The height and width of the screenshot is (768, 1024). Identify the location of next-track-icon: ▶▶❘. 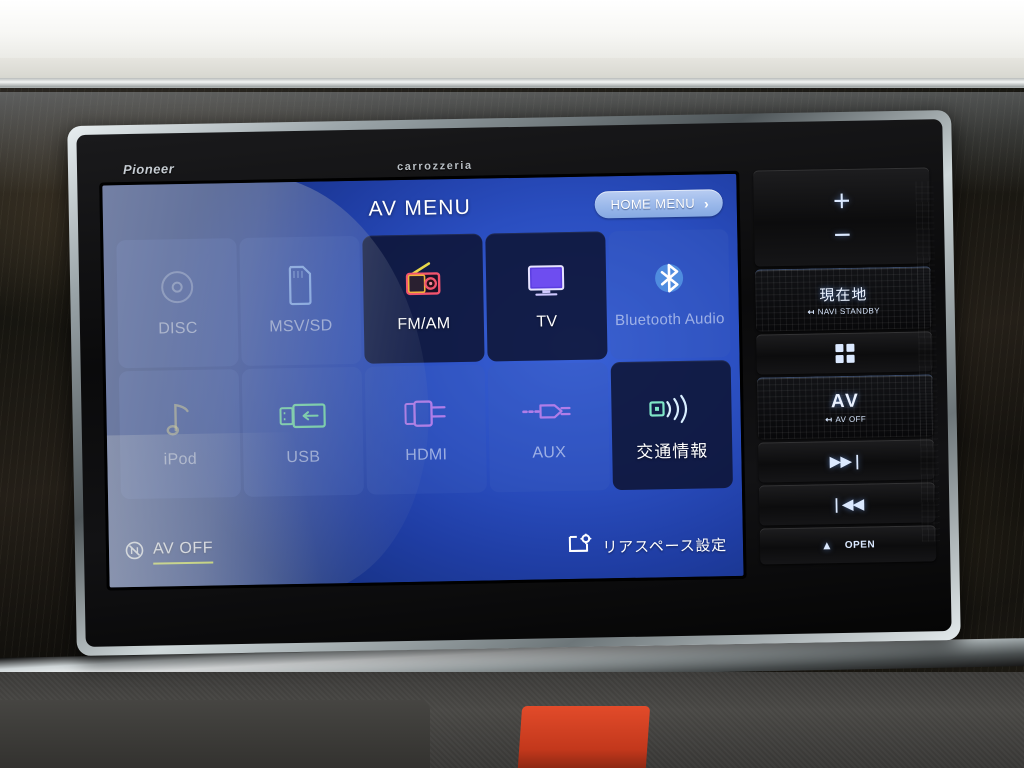
(846, 460).